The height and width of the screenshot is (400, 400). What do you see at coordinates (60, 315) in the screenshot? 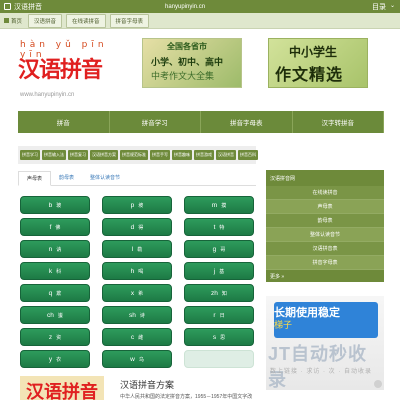
I see `letter-sound: 蚩` at bounding box center [60, 315].